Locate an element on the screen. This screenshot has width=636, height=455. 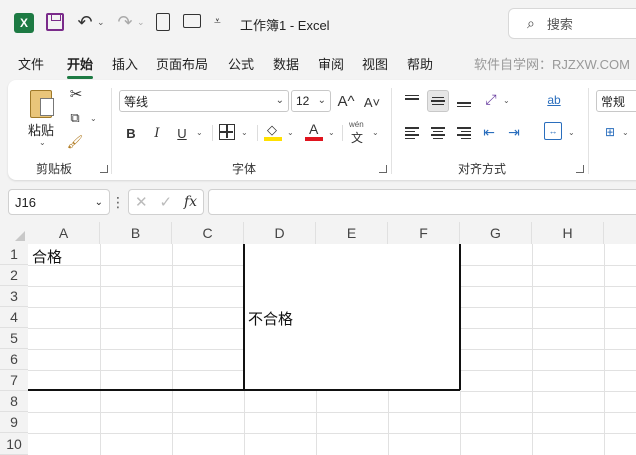
align-center-button is located at coordinates (438, 133).